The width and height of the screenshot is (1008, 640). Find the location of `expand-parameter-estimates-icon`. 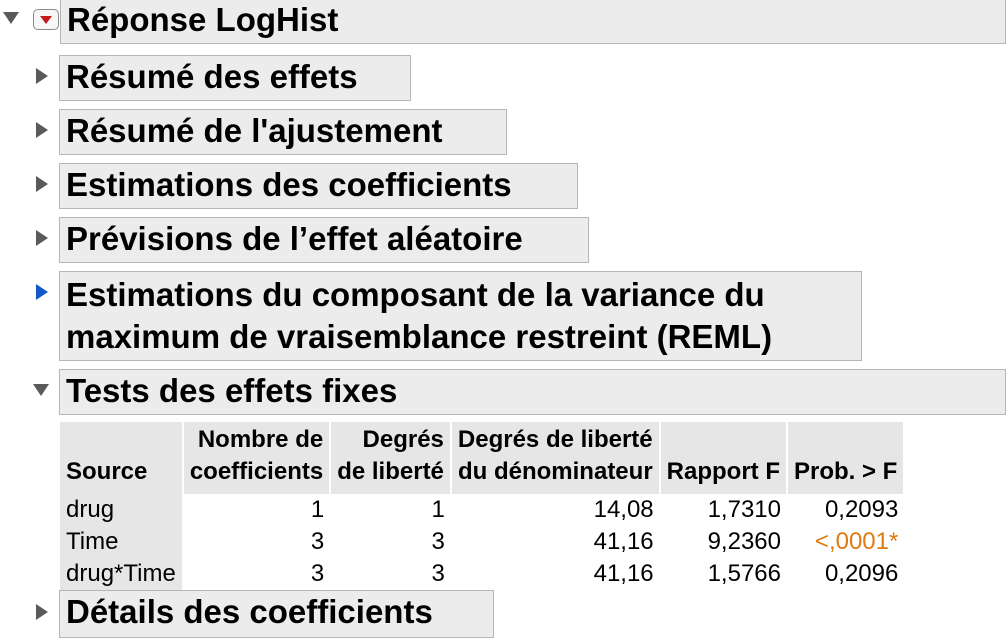

expand-parameter-estimates-icon is located at coordinates (42, 184).